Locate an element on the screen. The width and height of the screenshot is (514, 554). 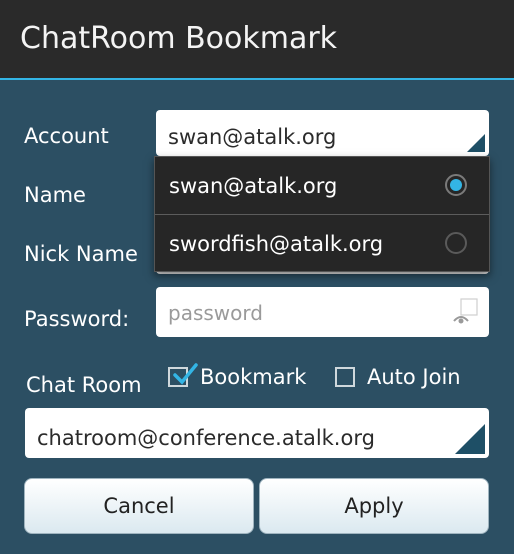
dialog-title: ChatRoom Bookmark is located at coordinates (179, 38).